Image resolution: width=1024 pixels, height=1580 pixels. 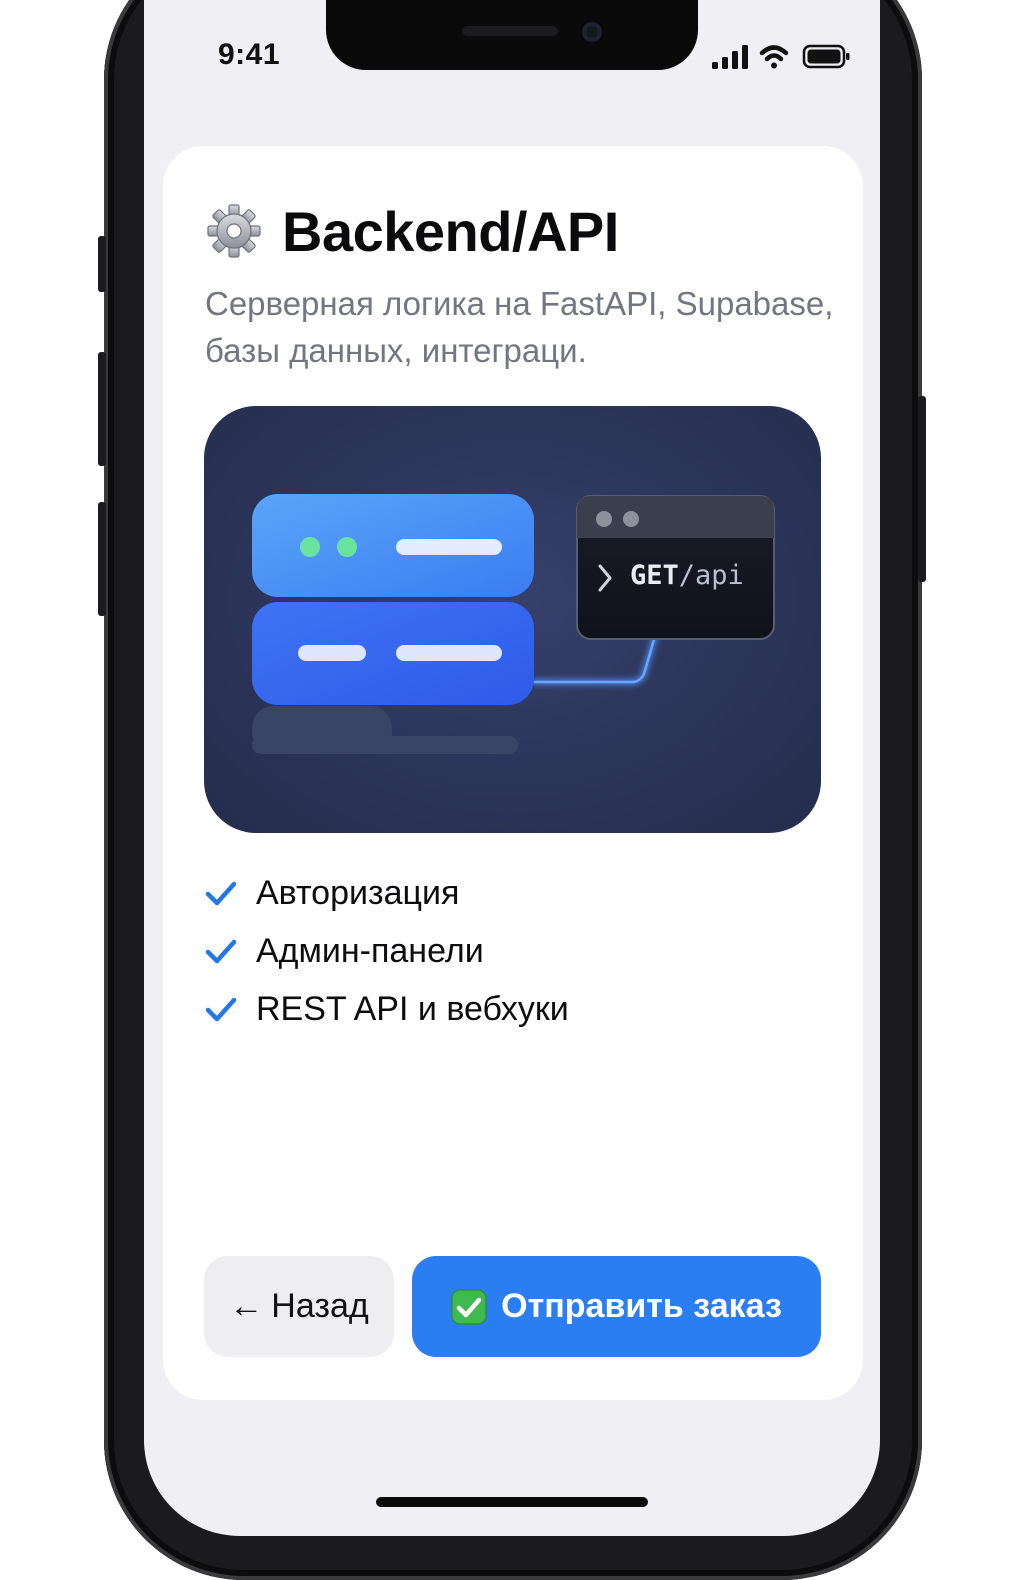 I want to click on feature-label: REST API и вебхуки, so click(x=412, y=1008).